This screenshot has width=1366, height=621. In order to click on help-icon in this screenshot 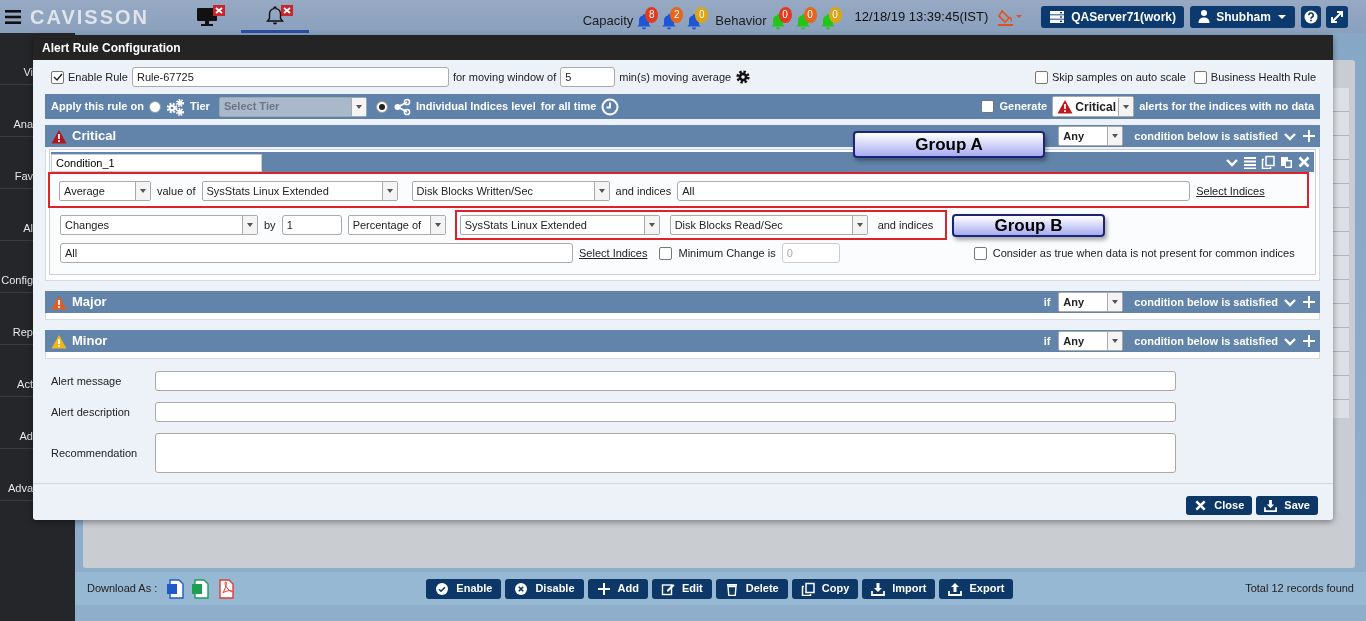, I will do `click(1311, 16)`.